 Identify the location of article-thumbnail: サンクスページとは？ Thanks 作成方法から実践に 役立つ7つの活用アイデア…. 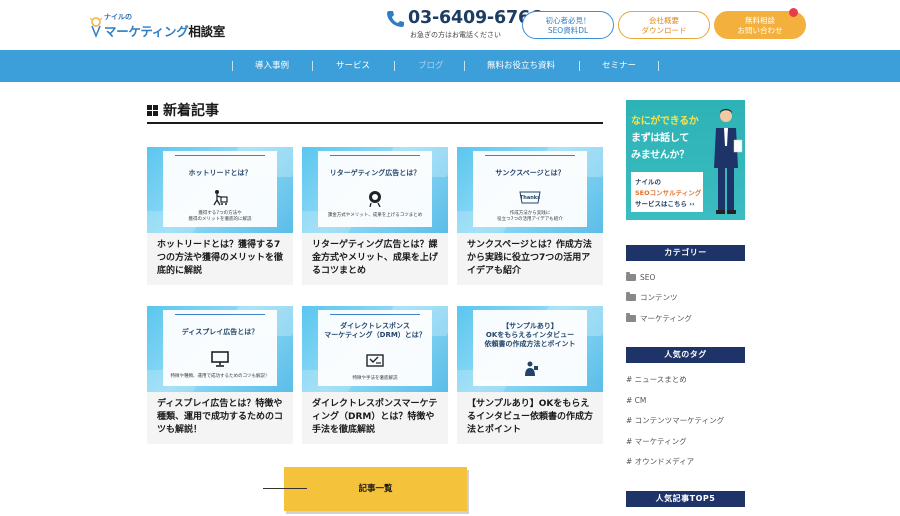
(530, 190).